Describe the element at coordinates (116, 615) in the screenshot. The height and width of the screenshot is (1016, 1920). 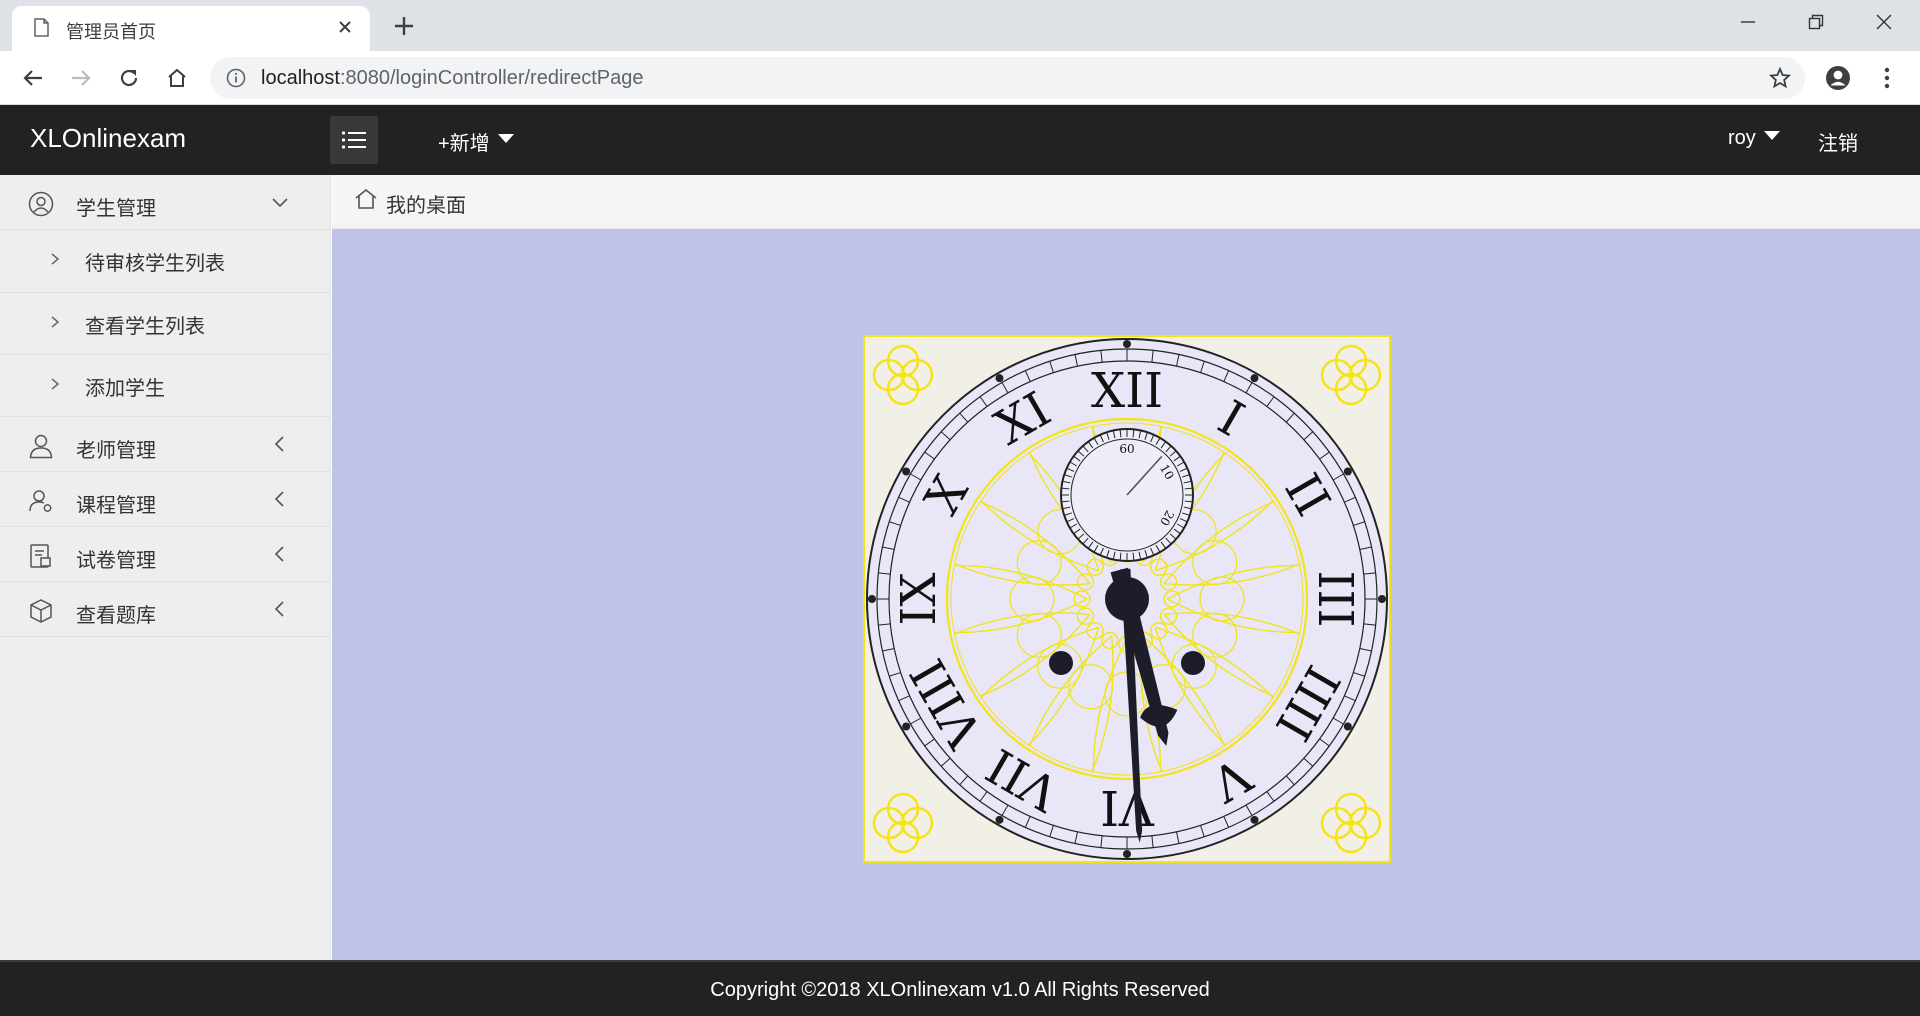
I see `sidebar-group-label: 查看题库` at that location.